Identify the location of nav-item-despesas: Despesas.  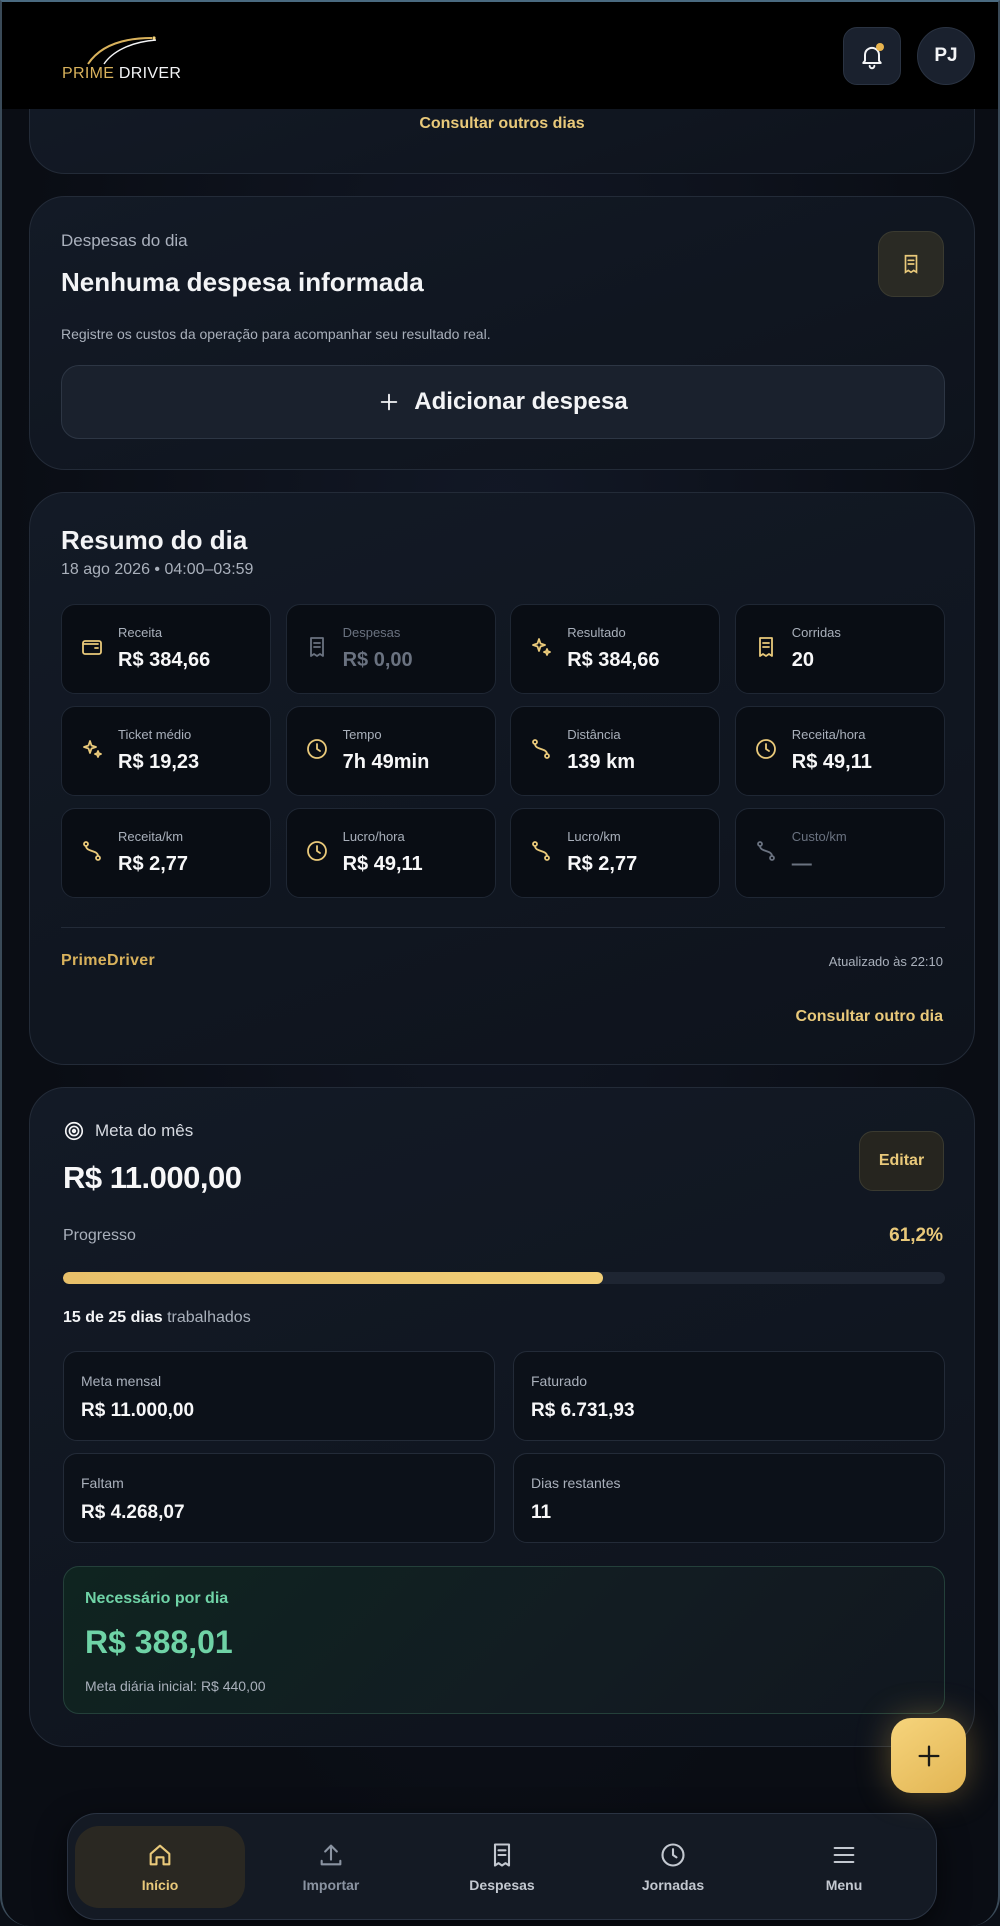
(502, 1867).